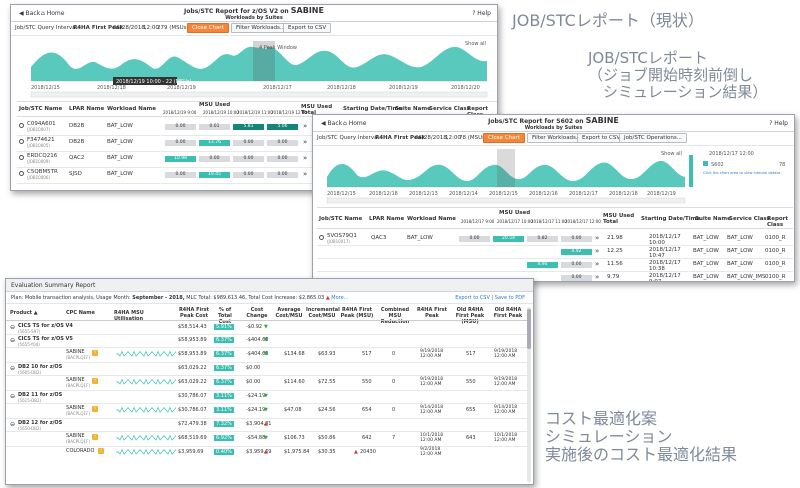  What do you see at coordinates (248, 127) in the screenshot?
I see `msu-bar-2: 5.81` at bounding box center [248, 127].